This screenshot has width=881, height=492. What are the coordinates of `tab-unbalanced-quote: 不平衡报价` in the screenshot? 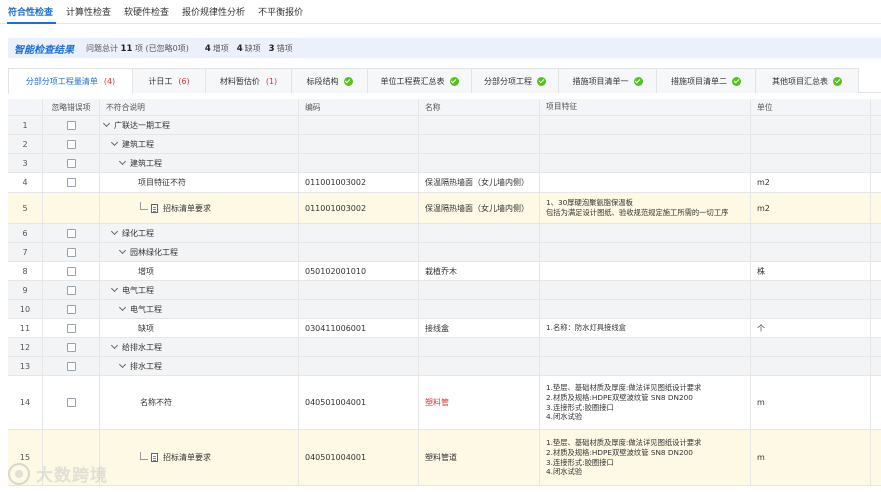 It's located at (283, 11).